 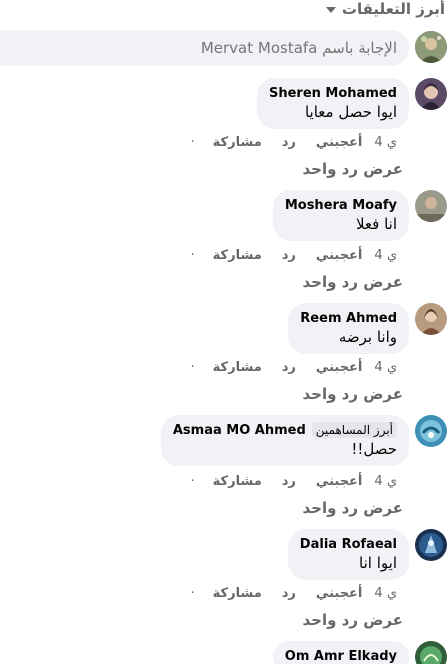 What do you see at coordinates (341, 656) in the screenshot?
I see `comment-author: Om Amr Elkady` at bounding box center [341, 656].